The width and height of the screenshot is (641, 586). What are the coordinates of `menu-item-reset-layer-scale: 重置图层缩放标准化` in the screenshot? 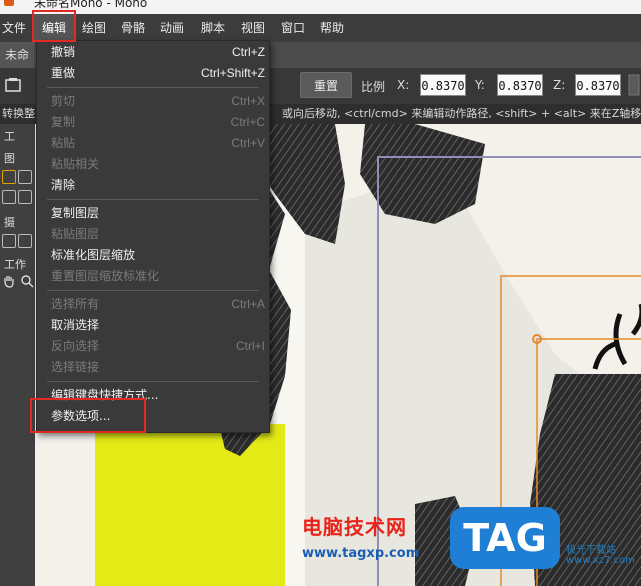 It's located at (152, 276).